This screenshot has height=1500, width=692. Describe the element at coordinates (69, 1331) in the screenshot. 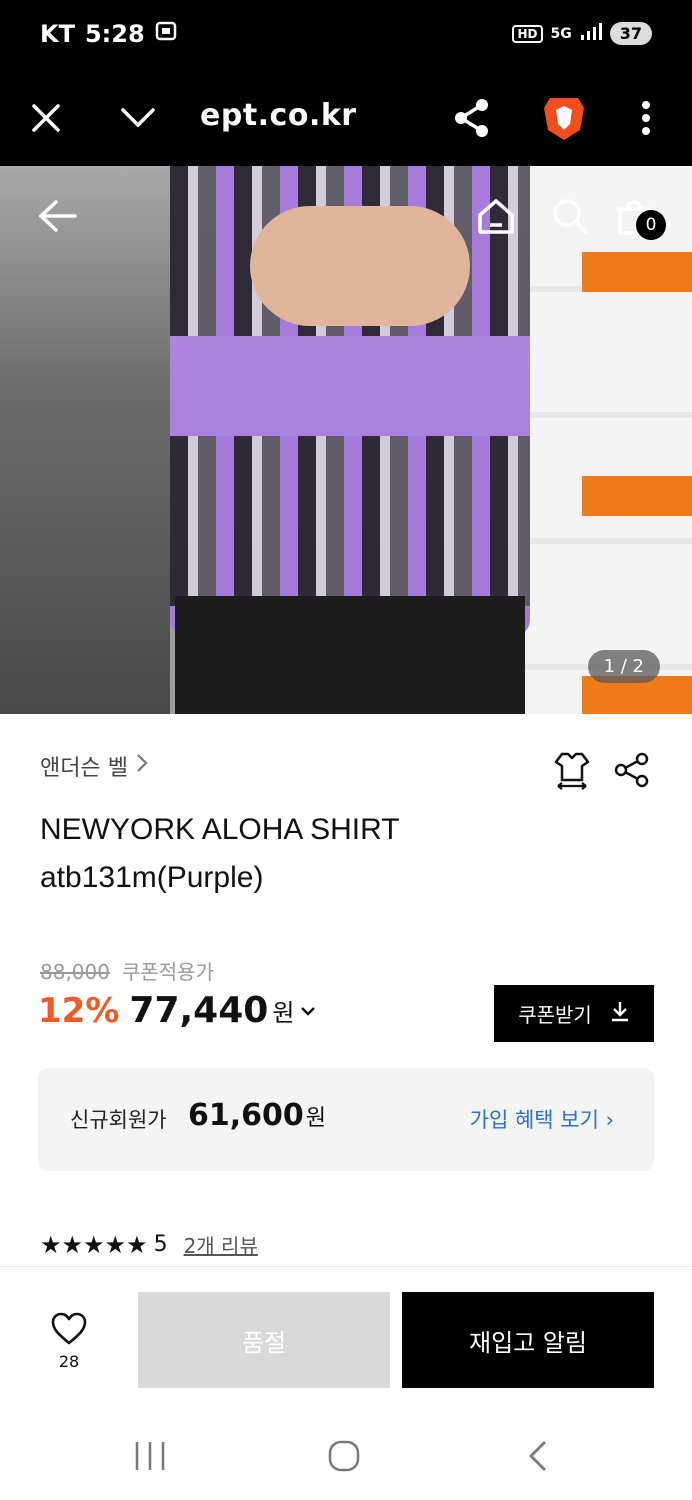

I see `heart-icon` at that location.